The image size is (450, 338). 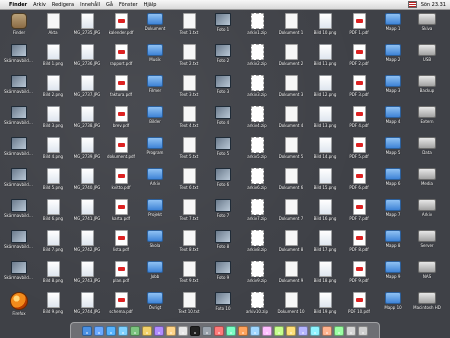 What do you see at coordinates (427, 28) in the screenshot?
I see `desktop-item: Skiva` at bounding box center [427, 28].